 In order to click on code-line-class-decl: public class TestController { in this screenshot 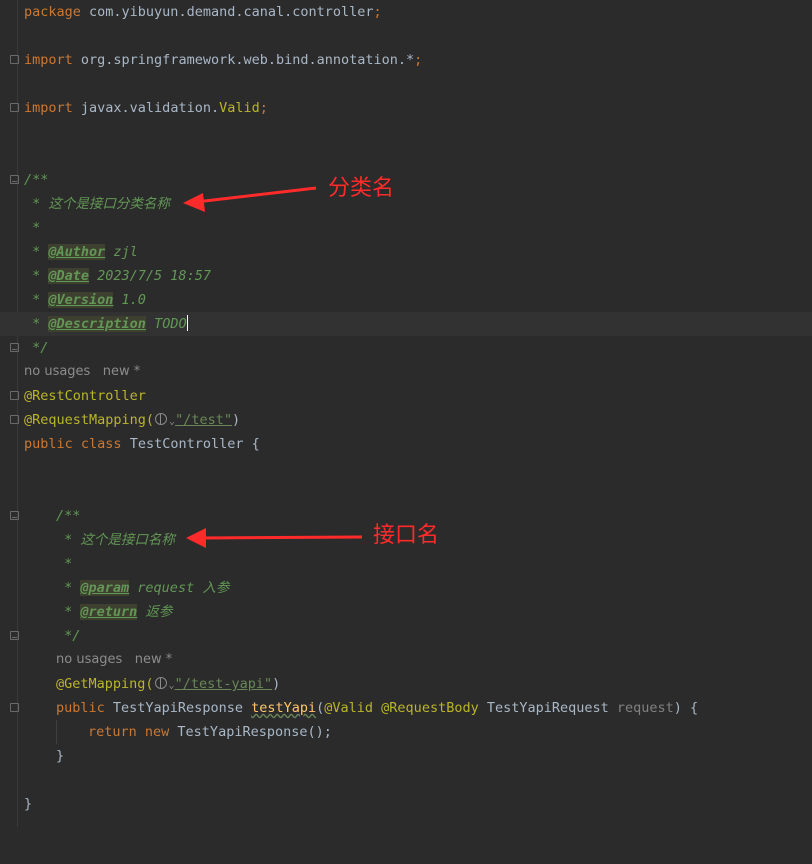, I will do `click(406, 444)`.